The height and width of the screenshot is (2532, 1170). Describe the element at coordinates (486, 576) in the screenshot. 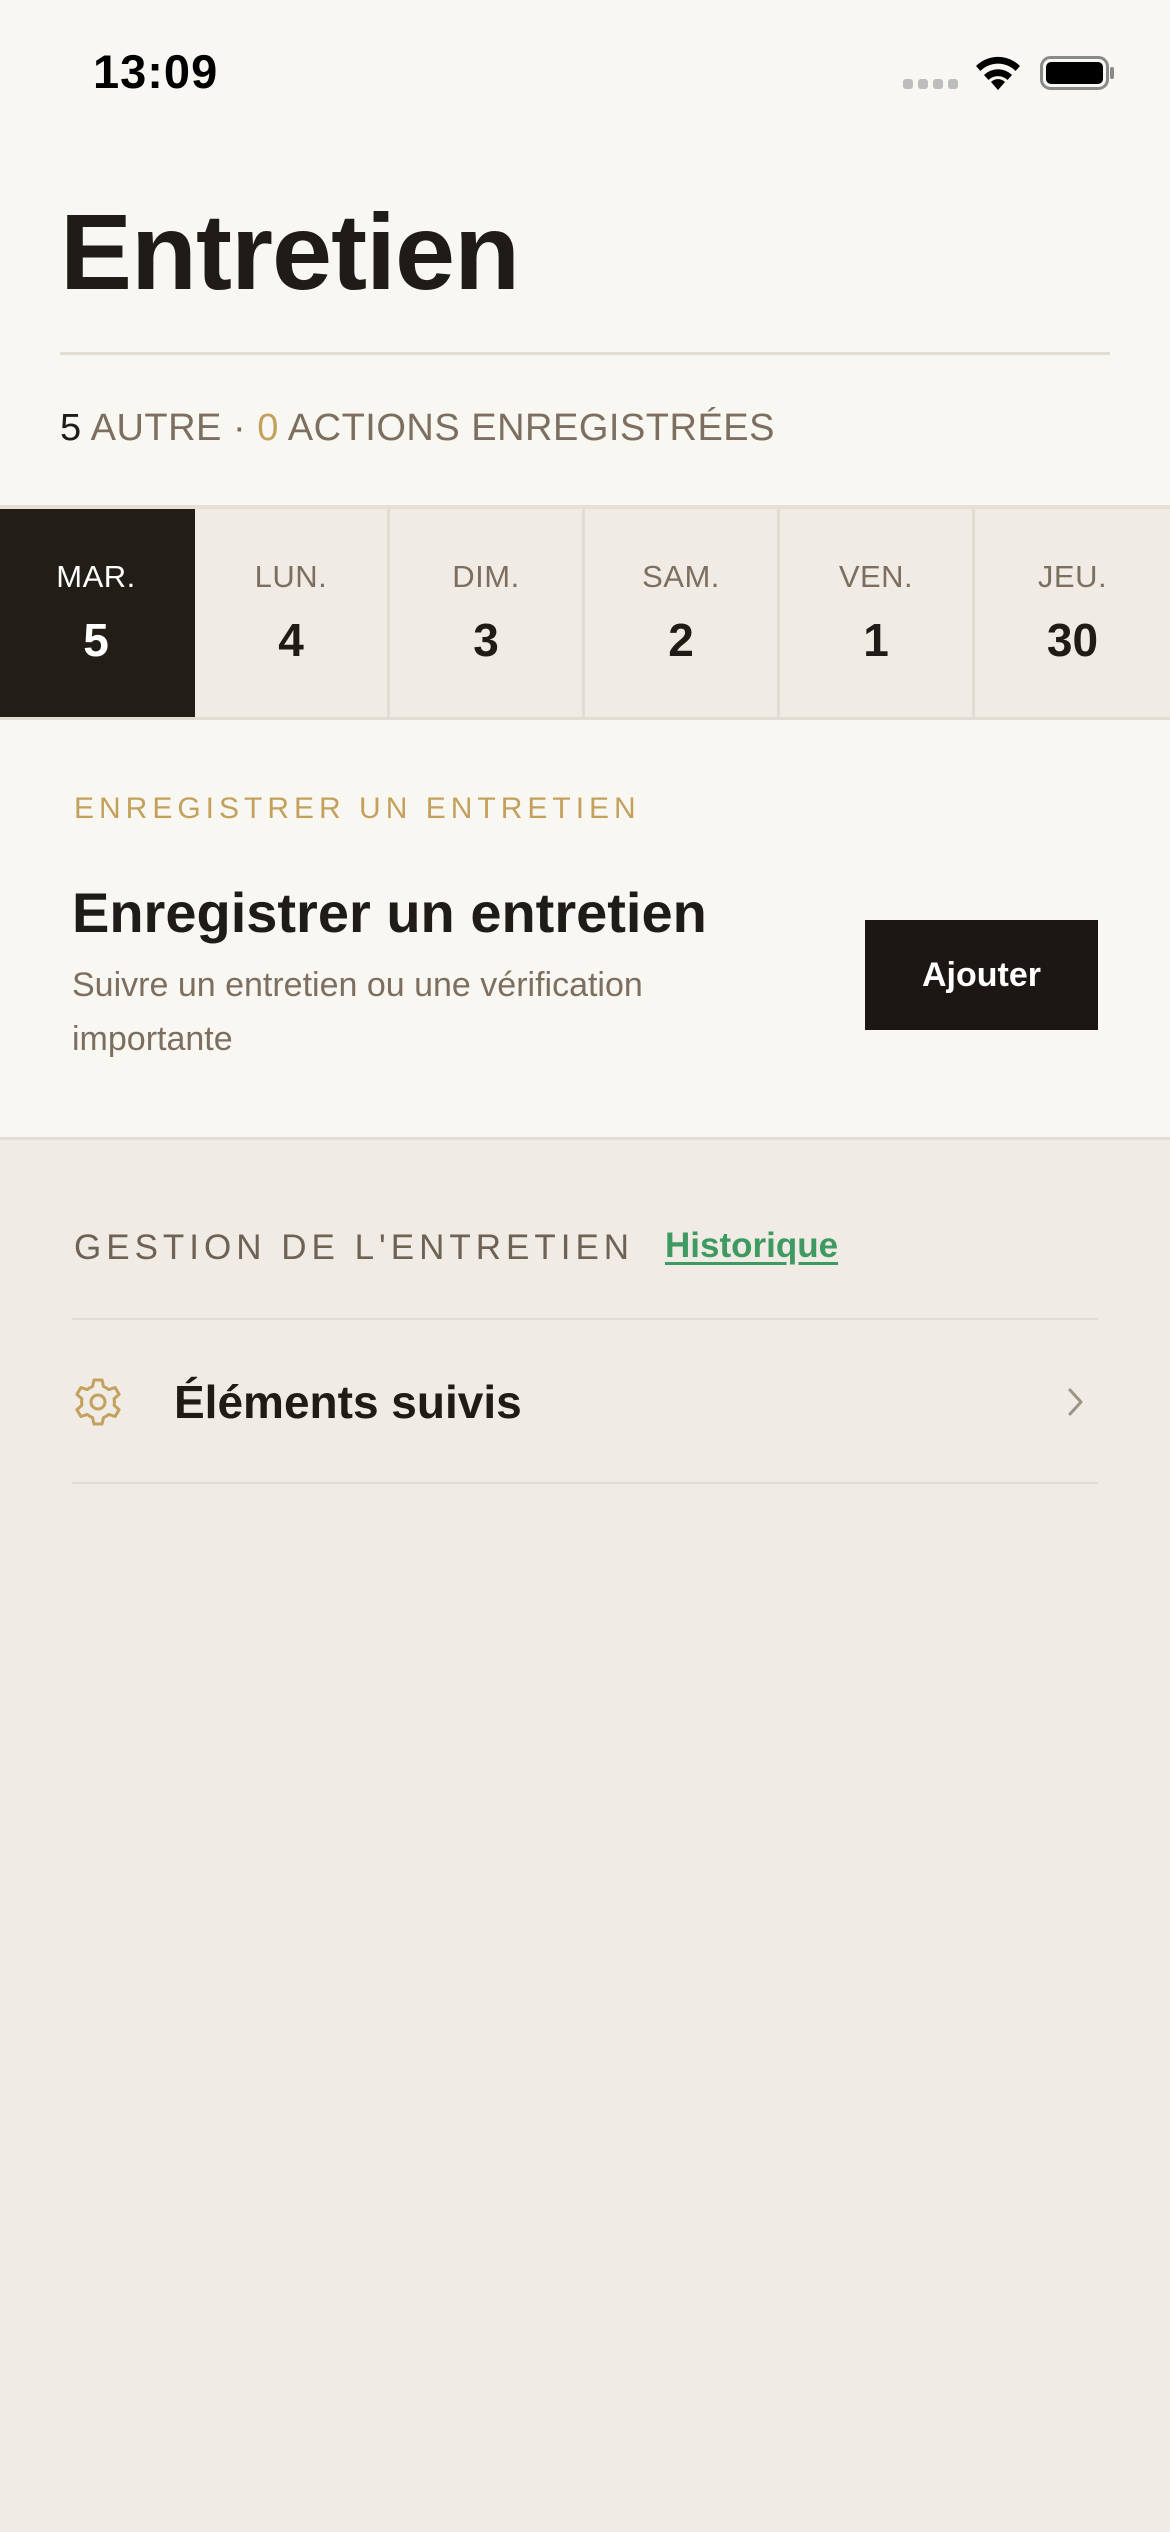

I see `day-name: DIM.` at that location.